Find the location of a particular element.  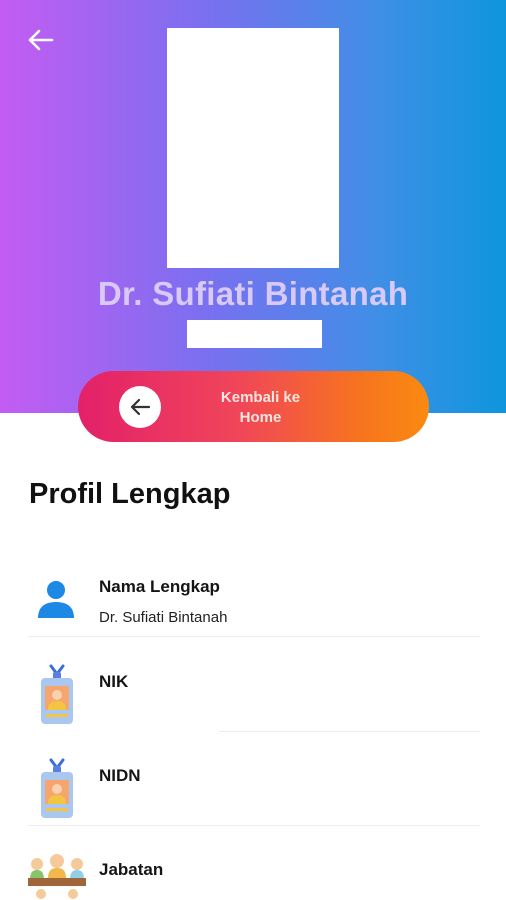

back-to-home-button: Kembali ke Home is located at coordinates (253, 406).